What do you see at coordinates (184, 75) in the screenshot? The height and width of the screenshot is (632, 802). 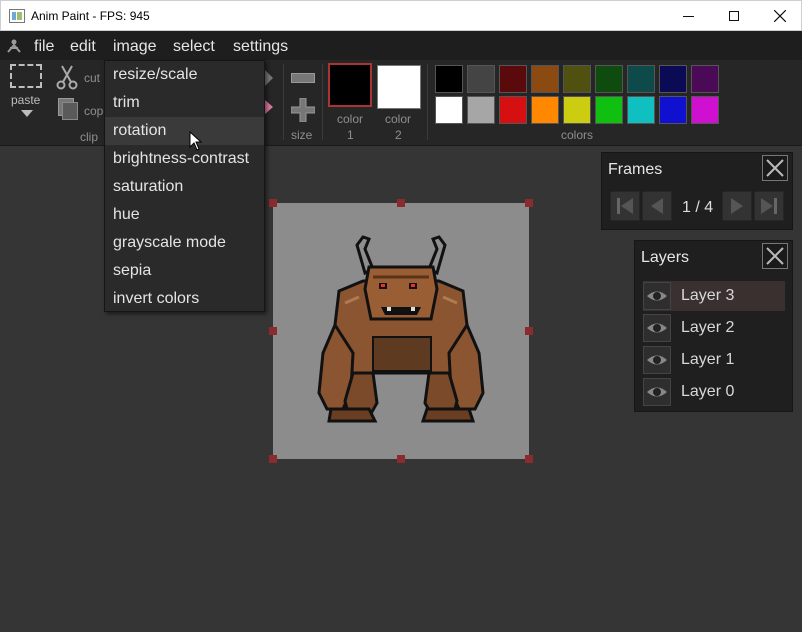 I see `image-menu-item: resize/scale` at bounding box center [184, 75].